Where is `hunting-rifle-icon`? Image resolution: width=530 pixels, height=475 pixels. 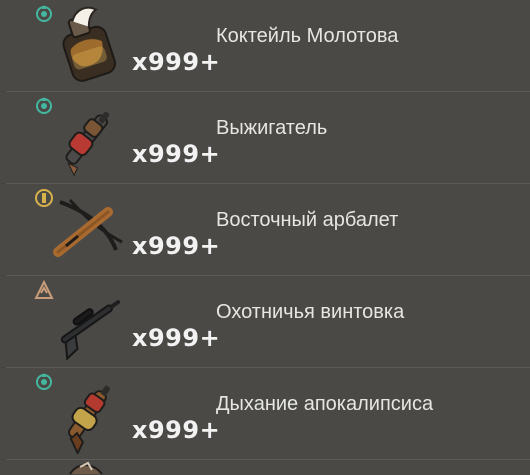 hunting-rifle-icon is located at coordinates (90, 330).